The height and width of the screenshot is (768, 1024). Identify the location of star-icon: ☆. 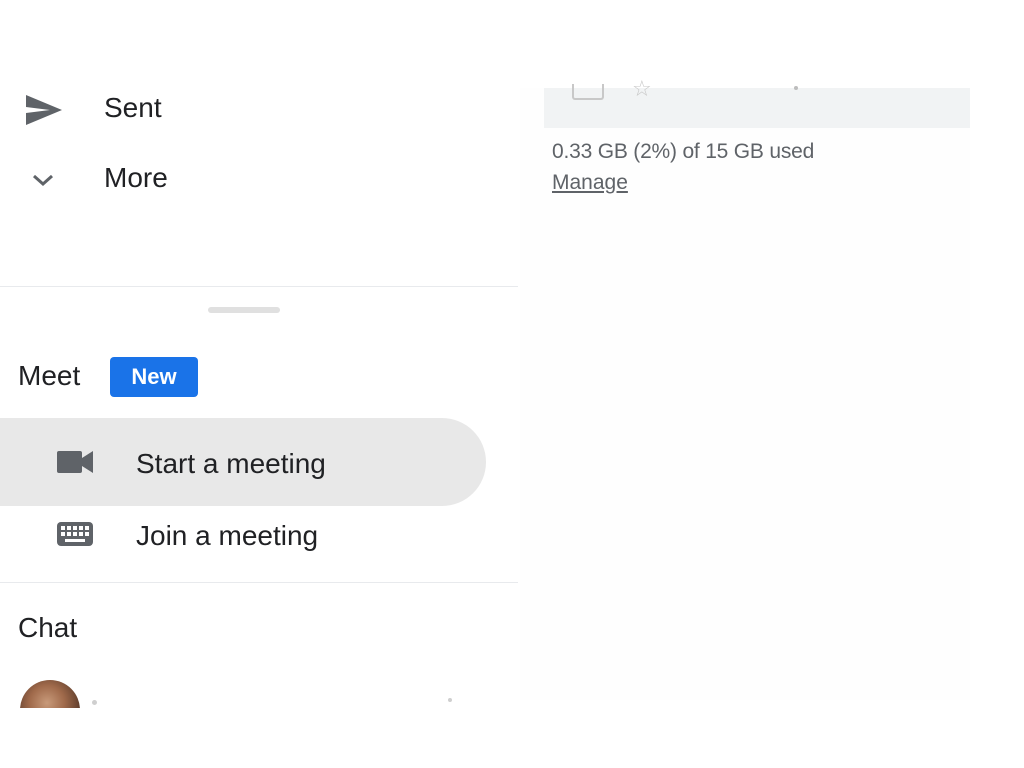
(642, 89).